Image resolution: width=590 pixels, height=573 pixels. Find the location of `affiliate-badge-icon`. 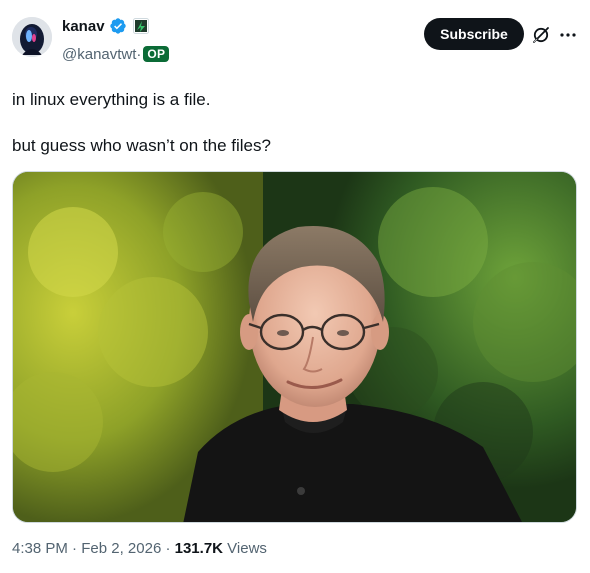

affiliate-badge-icon is located at coordinates (140, 26).